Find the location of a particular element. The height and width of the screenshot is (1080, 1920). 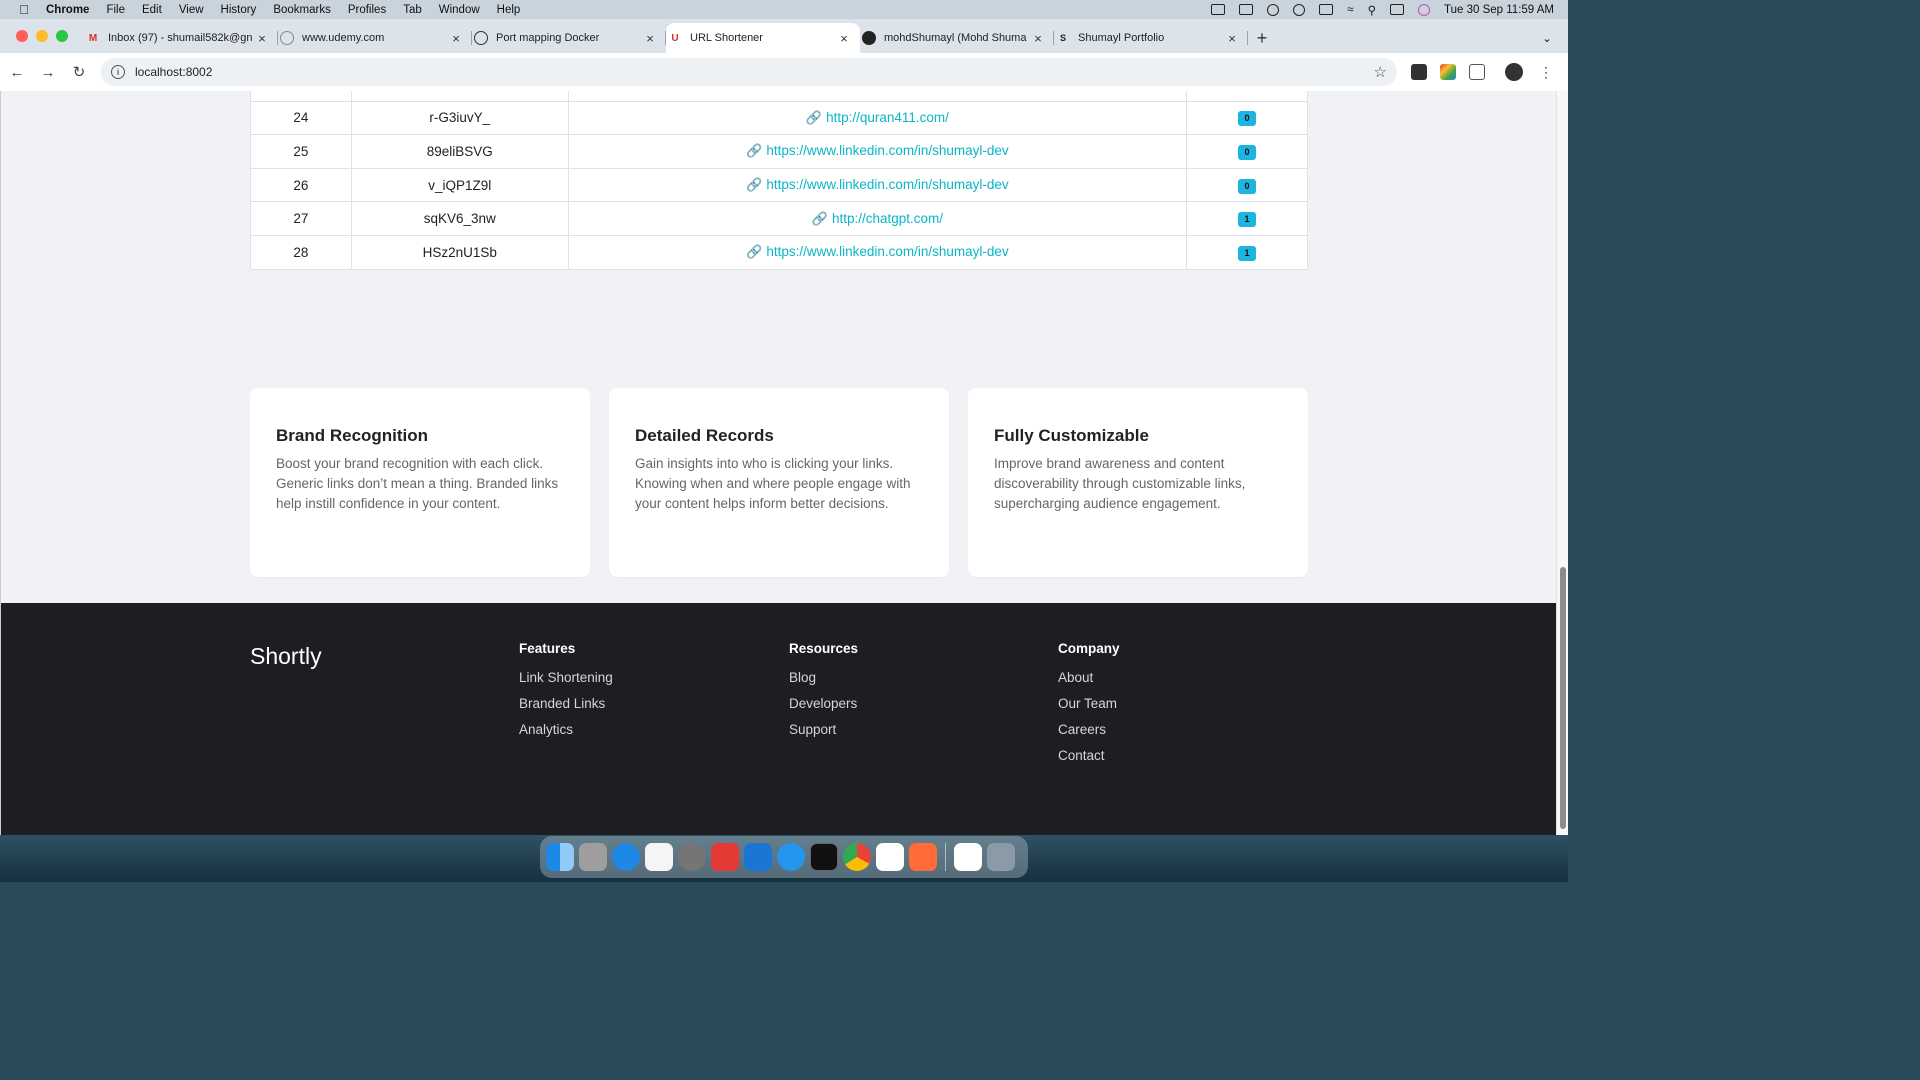

textedit-icon is located at coordinates (659, 857).